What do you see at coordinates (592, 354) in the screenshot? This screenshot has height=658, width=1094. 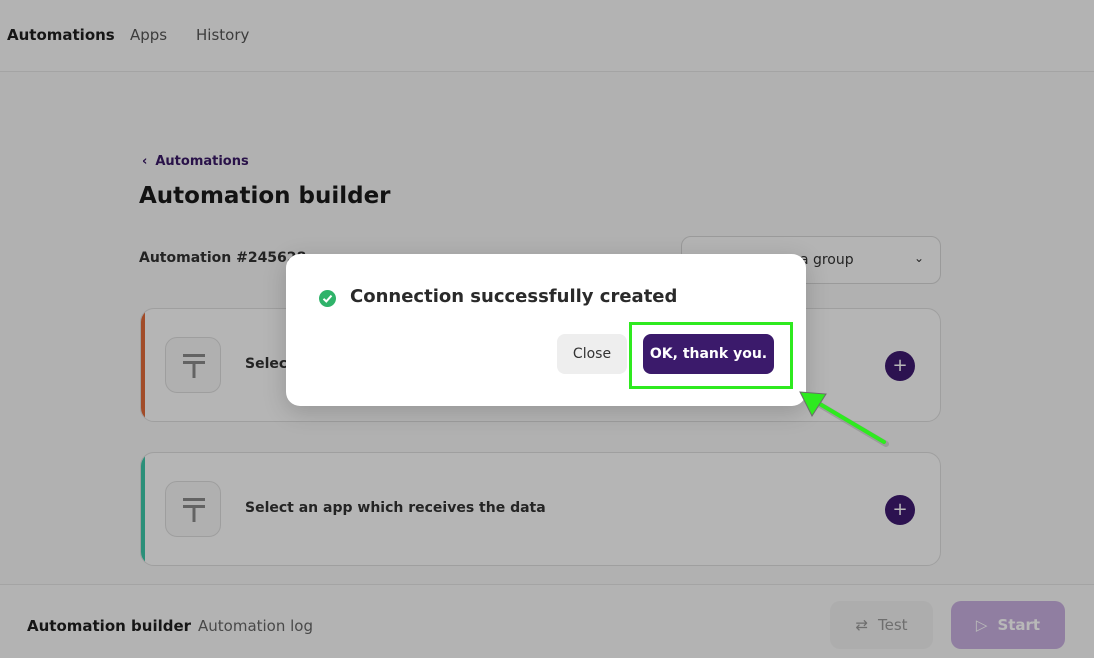 I see `close-button: Close` at bounding box center [592, 354].